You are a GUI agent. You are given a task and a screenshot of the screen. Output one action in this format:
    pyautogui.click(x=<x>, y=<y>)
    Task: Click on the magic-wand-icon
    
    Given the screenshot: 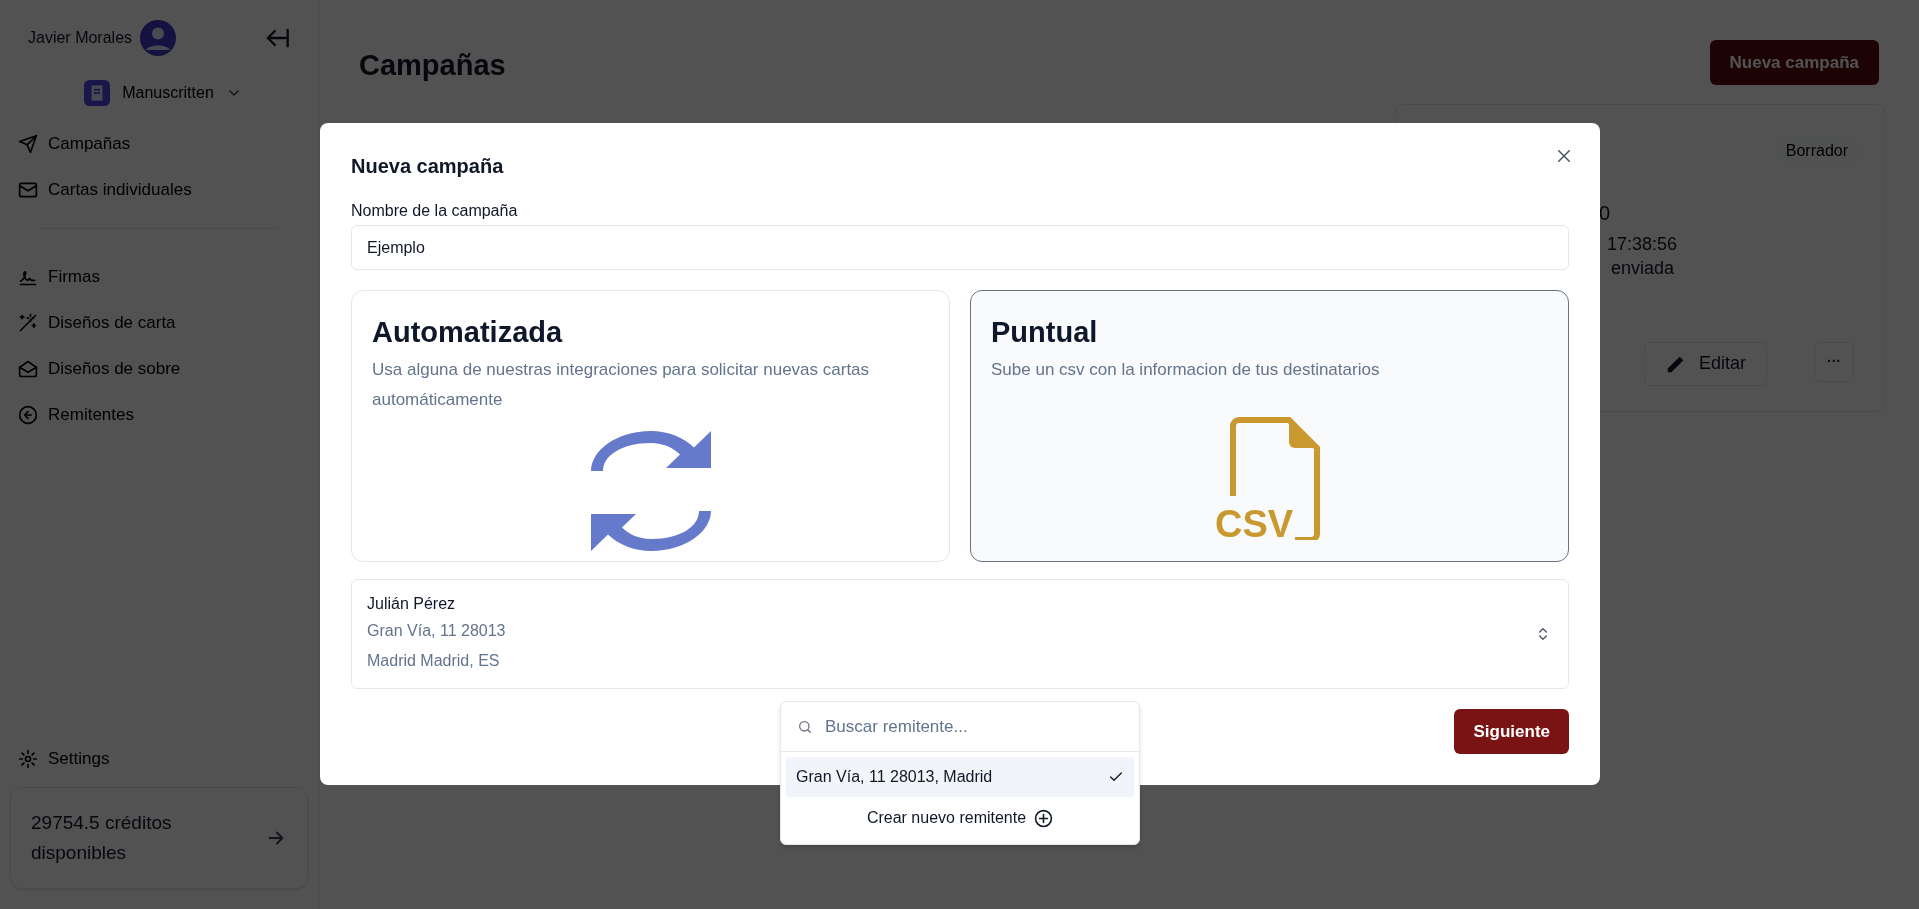 What is the action you would take?
    pyautogui.click(x=28, y=323)
    